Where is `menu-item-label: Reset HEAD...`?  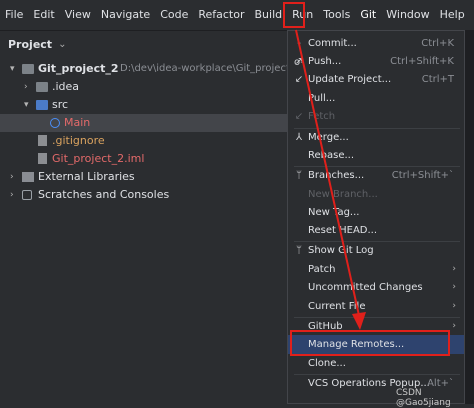 menu-item-label: Reset HEAD... is located at coordinates (343, 230).